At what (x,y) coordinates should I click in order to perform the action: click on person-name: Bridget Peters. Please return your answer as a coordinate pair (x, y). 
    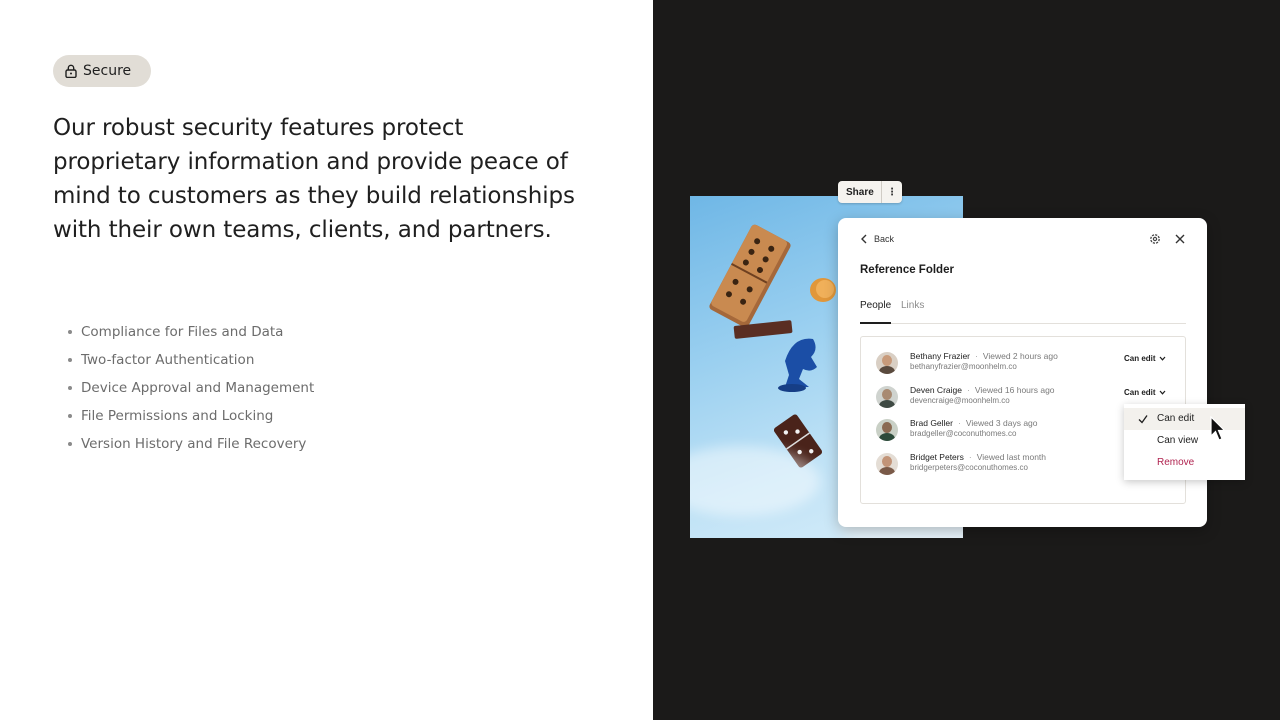
    Looking at the image, I should click on (937, 457).